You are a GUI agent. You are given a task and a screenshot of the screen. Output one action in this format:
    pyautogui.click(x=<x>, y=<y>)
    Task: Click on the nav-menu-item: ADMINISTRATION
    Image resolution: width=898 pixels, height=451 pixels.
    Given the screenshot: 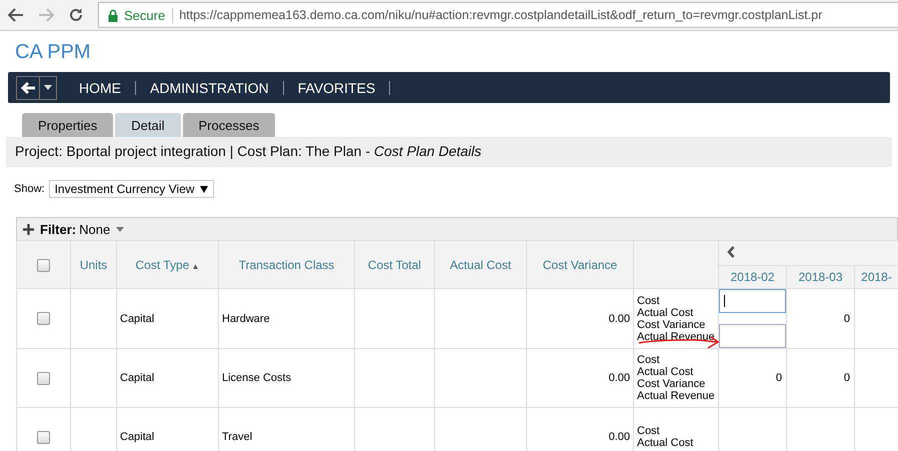 What is the action you would take?
    pyautogui.click(x=209, y=87)
    